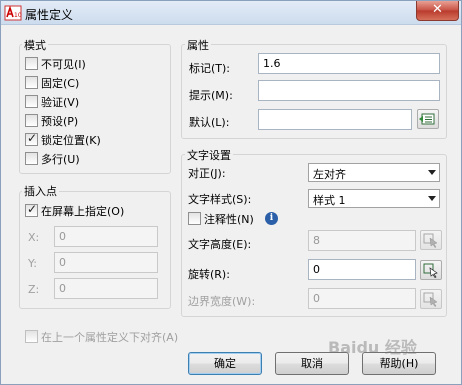  Describe the element at coordinates (362, 240) in the screenshot. I see `text-height-field: 8` at that location.